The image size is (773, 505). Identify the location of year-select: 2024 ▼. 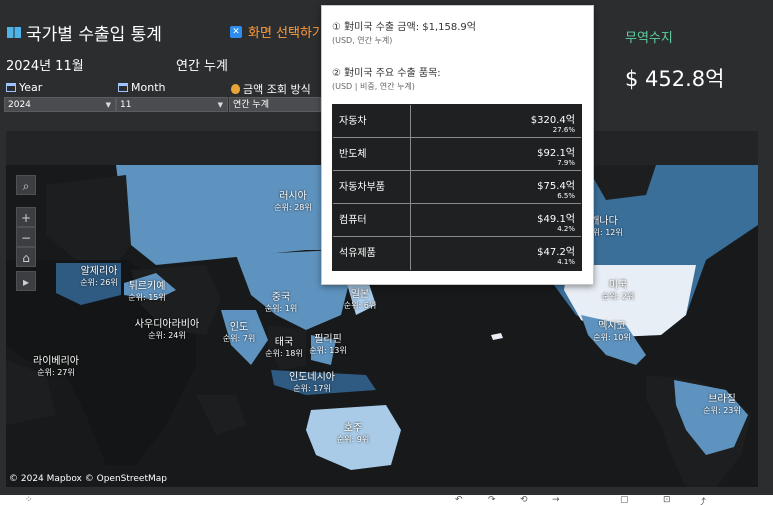
(60, 104).